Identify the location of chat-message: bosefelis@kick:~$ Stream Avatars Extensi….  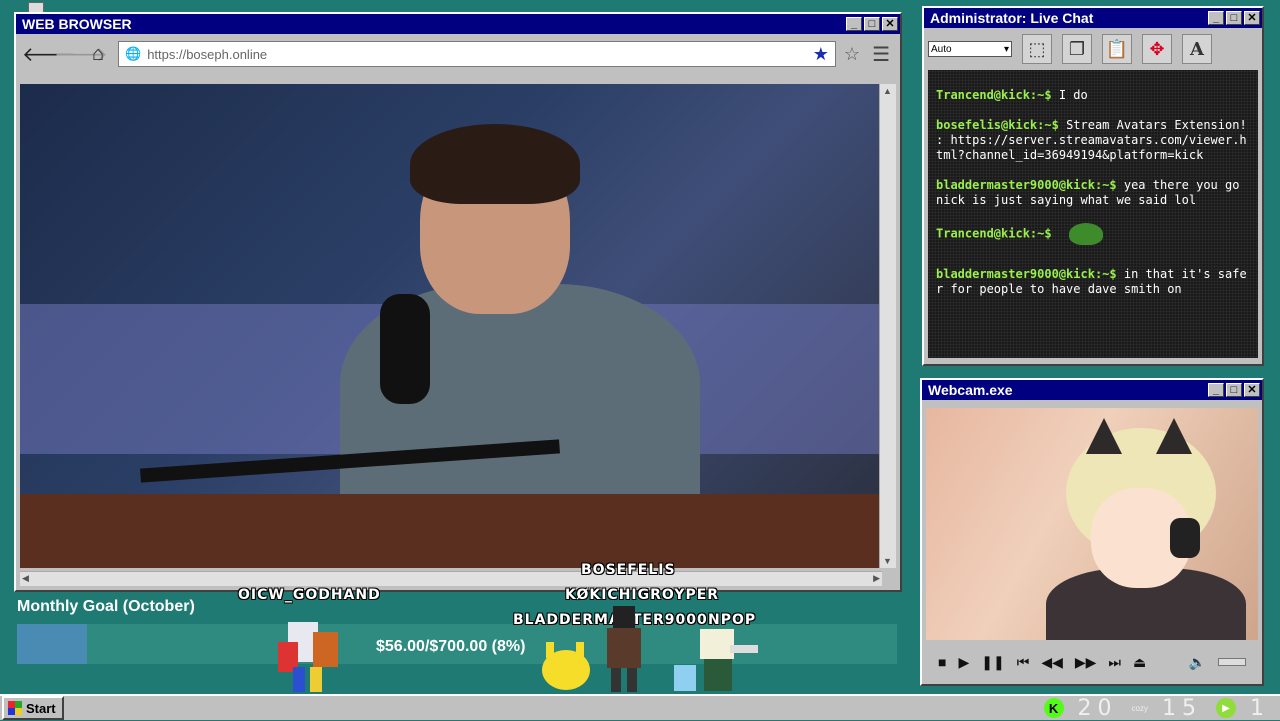
(1093, 140).